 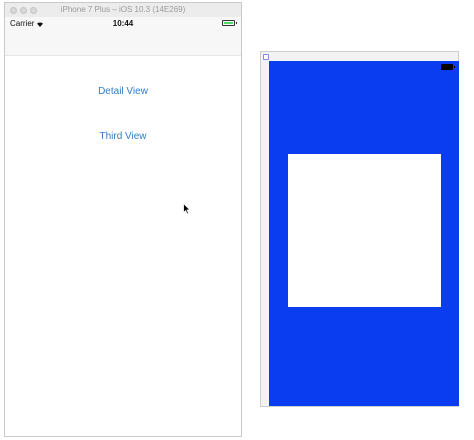 I want to click on battery-icon, so click(x=229, y=23).